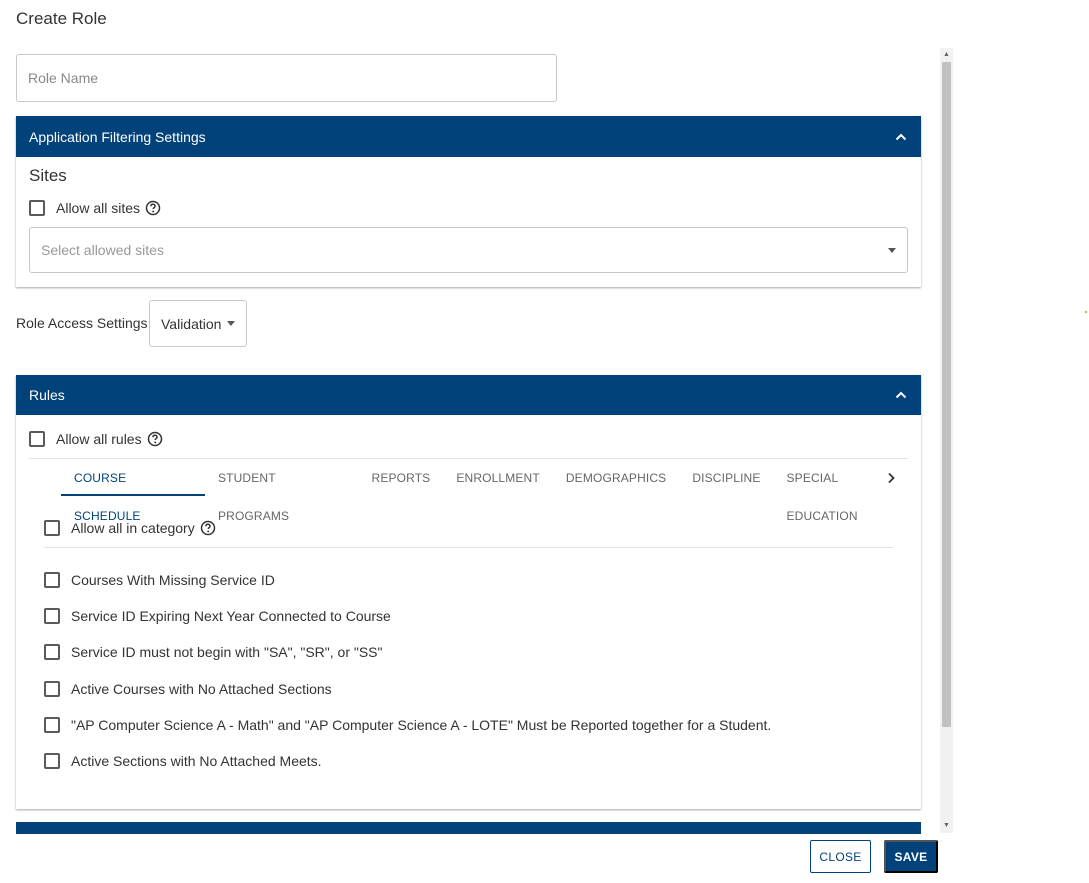 The image size is (1089, 883). I want to click on rule-item: Active Sections with No Attached Meets., so click(183, 761).